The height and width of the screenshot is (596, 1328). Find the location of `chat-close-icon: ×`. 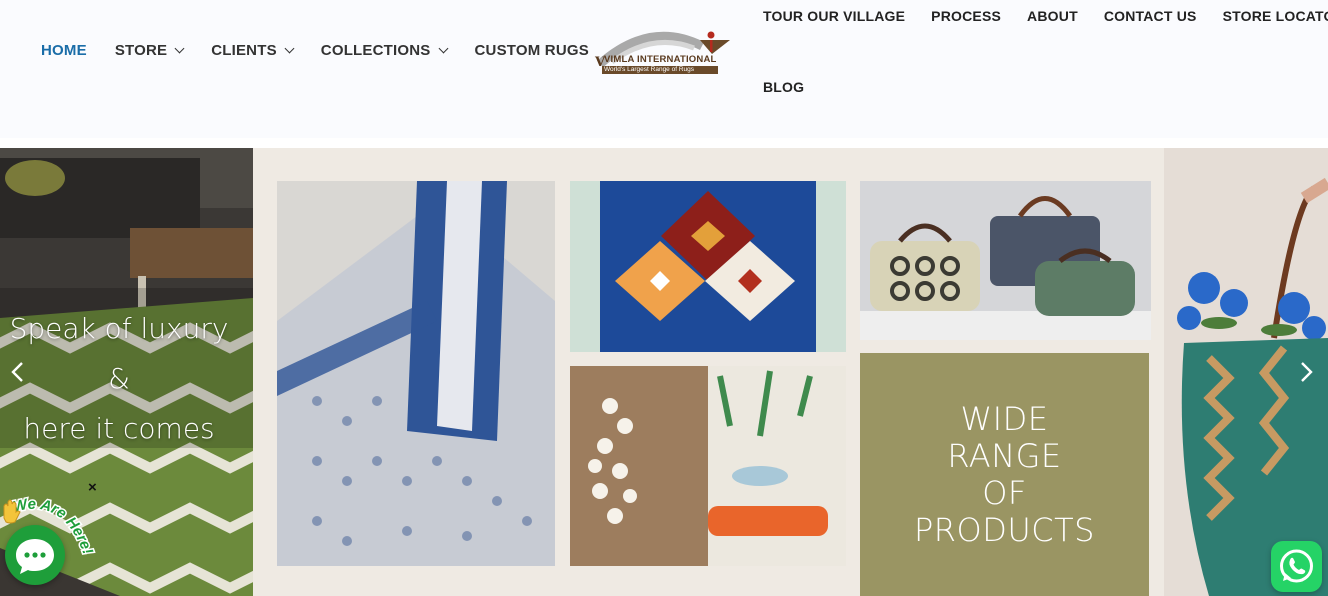

chat-close-icon: × is located at coordinates (92, 488).